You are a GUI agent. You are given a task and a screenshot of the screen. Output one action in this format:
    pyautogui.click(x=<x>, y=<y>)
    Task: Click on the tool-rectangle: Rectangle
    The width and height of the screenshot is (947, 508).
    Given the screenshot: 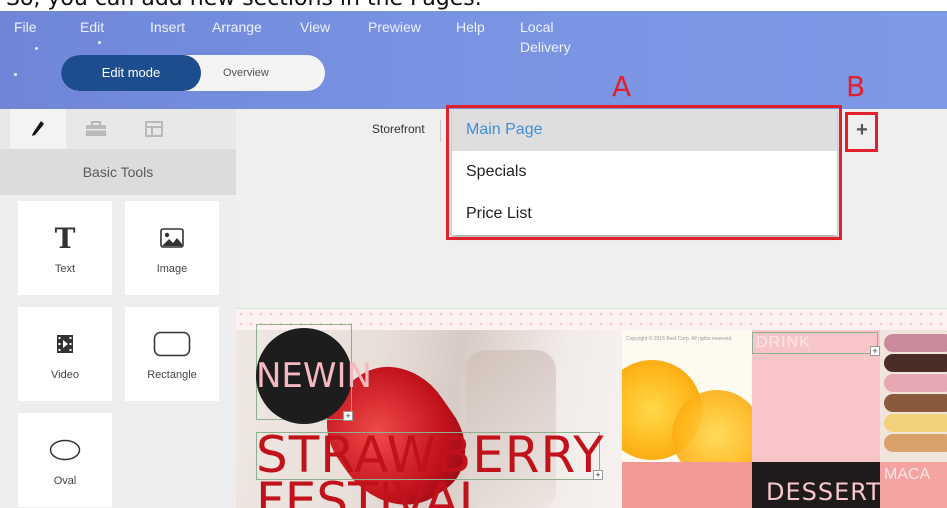 What is the action you would take?
    pyautogui.click(x=172, y=354)
    